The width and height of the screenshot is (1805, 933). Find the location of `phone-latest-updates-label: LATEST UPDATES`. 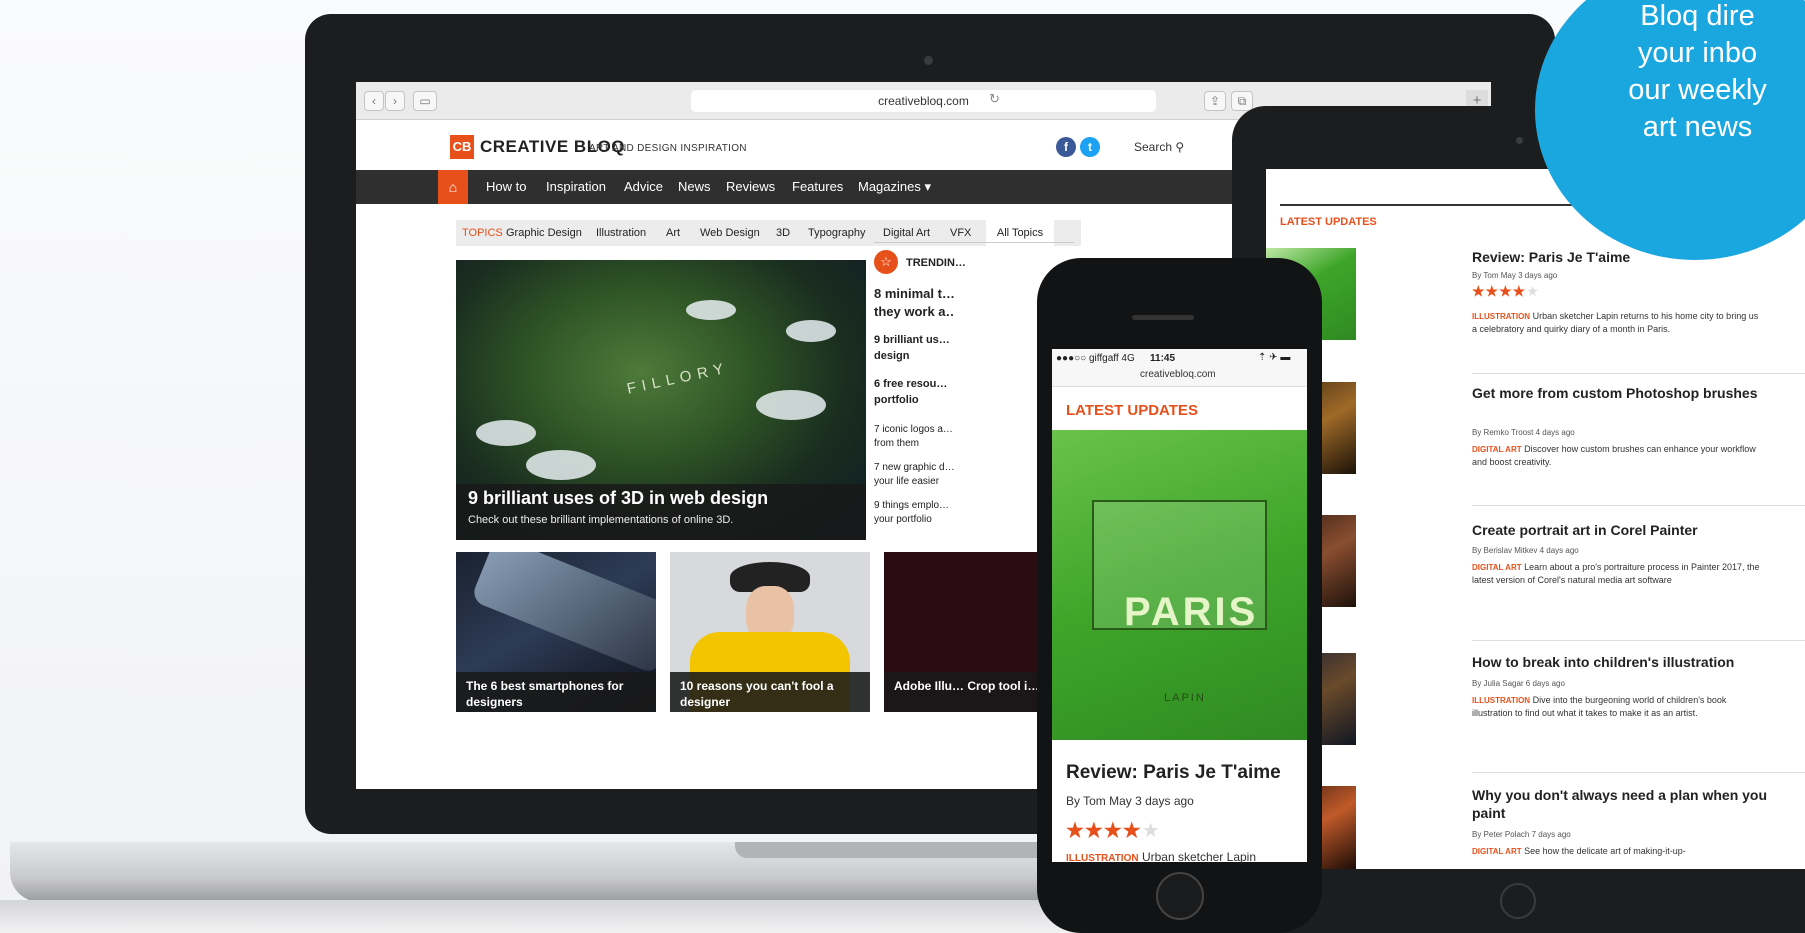

phone-latest-updates-label: LATEST UPDATES is located at coordinates (1132, 410).